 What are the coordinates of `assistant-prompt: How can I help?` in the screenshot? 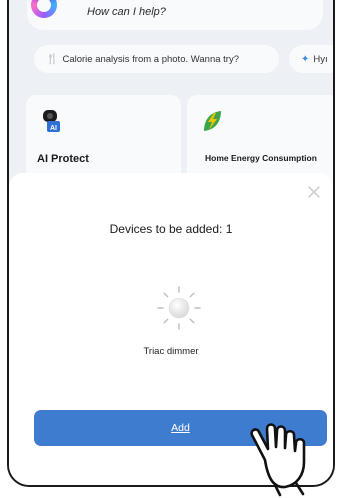 It's located at (126, 12).